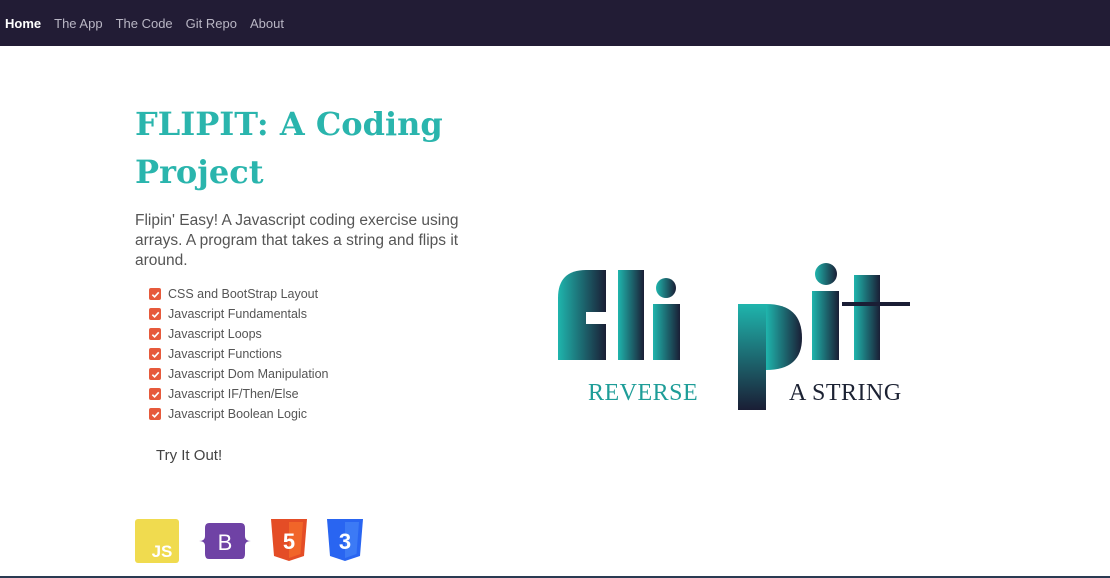 This screenshot has height=578, width=1110. Describe the element at coordinates (189, 455) in the screenshot. I see `try-it-out-button: Try It Out!` at that location.